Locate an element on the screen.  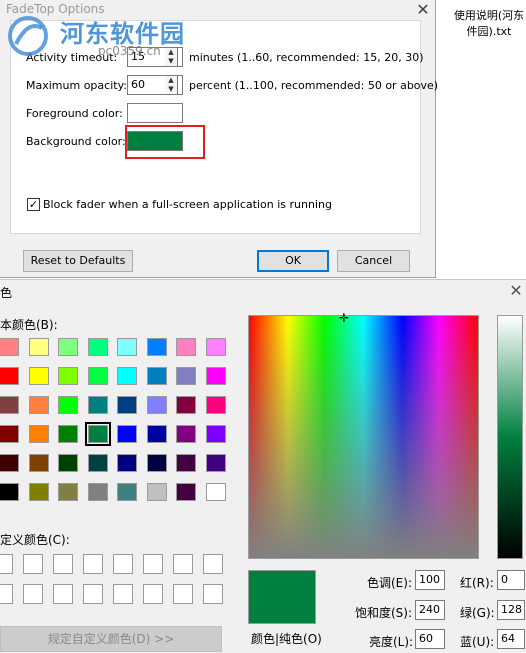
define-custom-colors-button: 规定自定义颜色(D) >> is located at coordinates (111, 639).